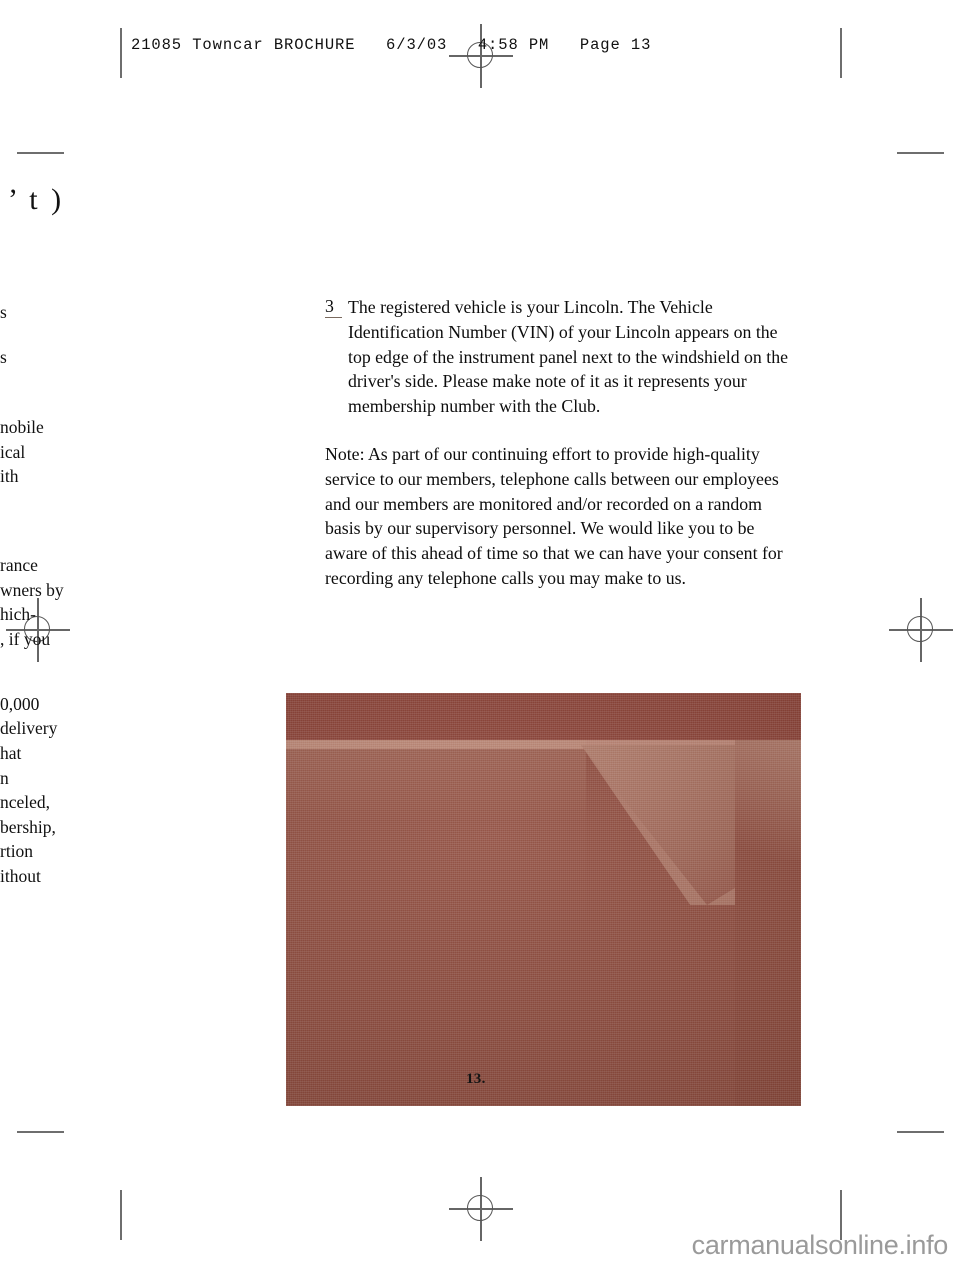 This screenshot has height=1269, width=960. I want to click on clipped-text-fragment: nceled,, so click(25, 802).